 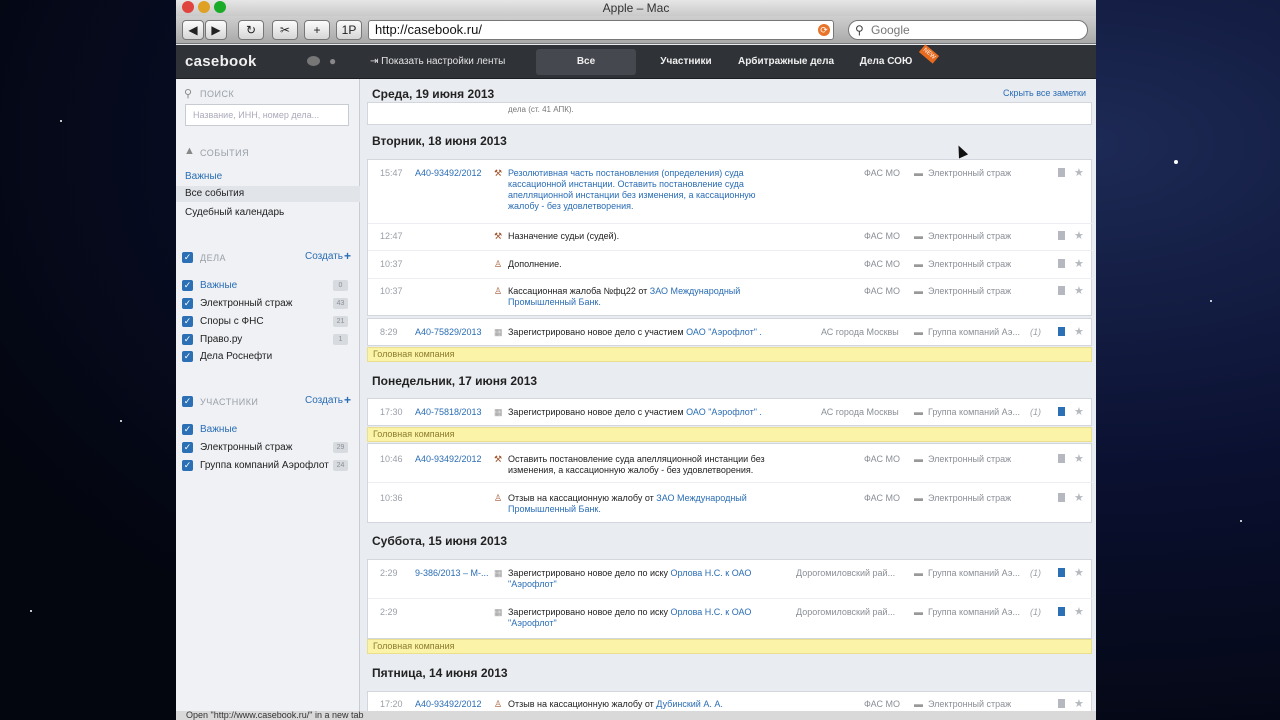 I want to click on head-company-band: Головная компания, so click(x=729, y=646).